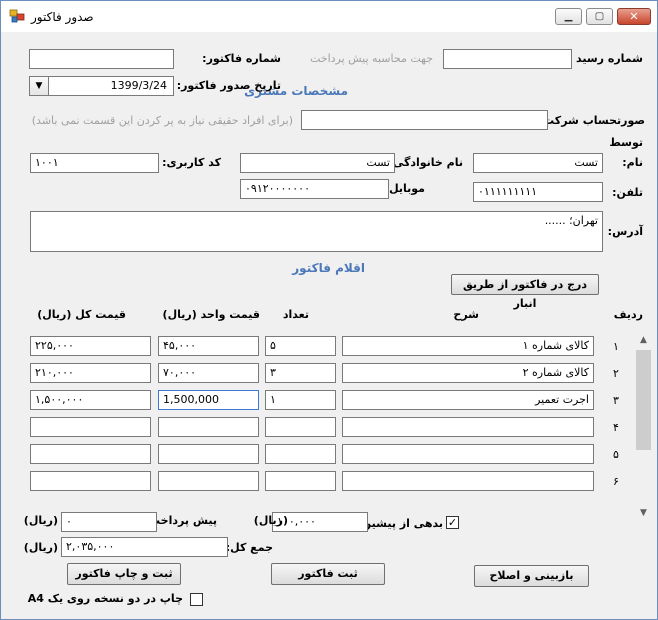  Describe the element at coordinates (90, 346) in the screenshot. I see `total-price-cell: ۲۲۵,۰۰۰` at that location.